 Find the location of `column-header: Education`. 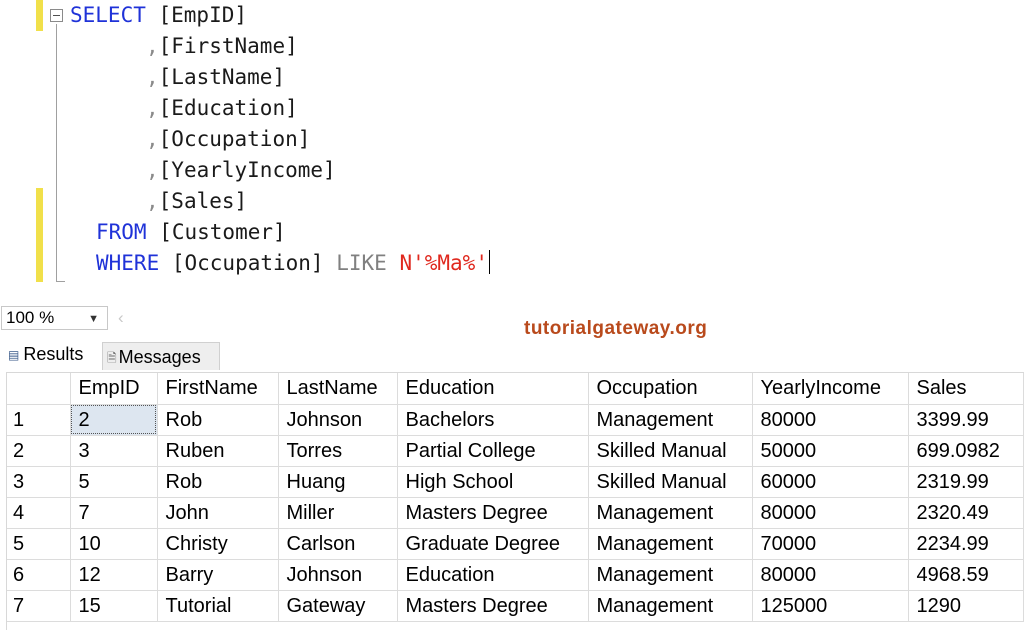

column-header: Education is located at coordinates (493, 389).